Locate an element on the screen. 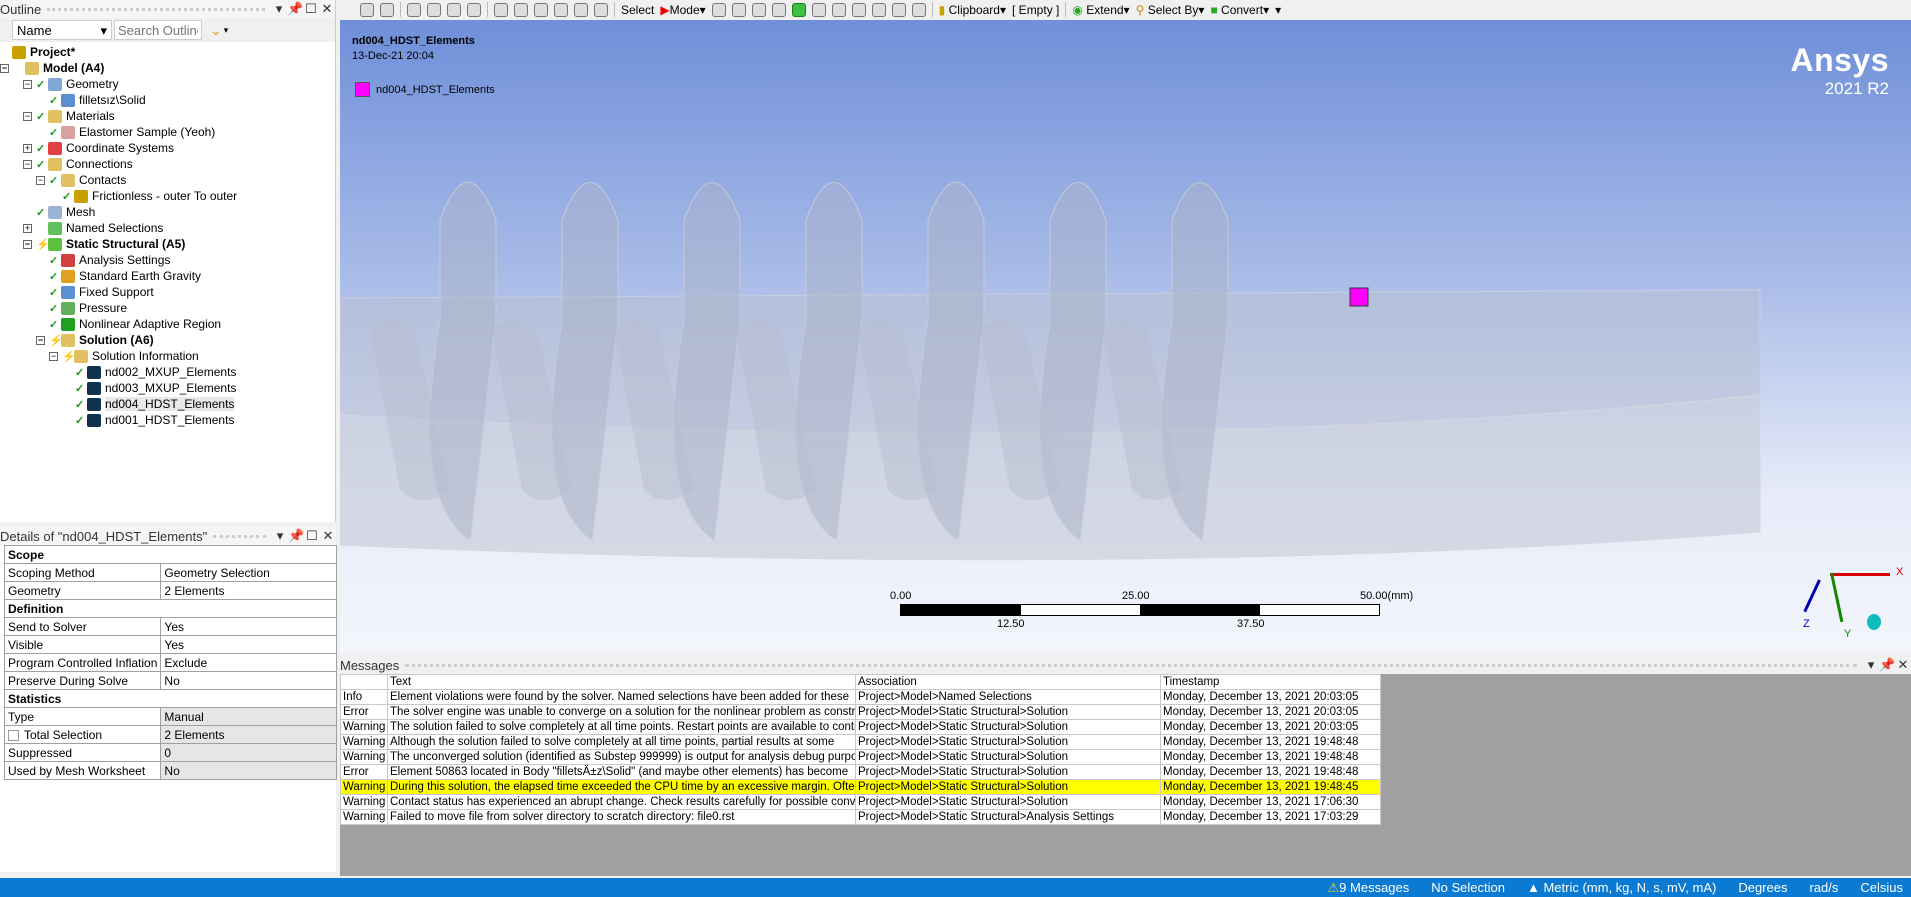  column-header: Association is located at coordinates (1008, 682).